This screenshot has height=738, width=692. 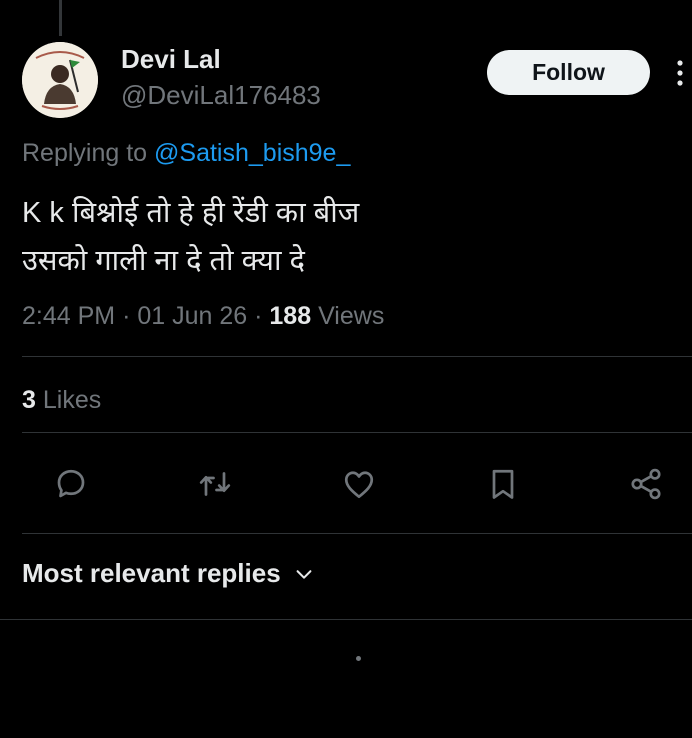 I want to click on bookmark-button, so click(x=503, y=484).